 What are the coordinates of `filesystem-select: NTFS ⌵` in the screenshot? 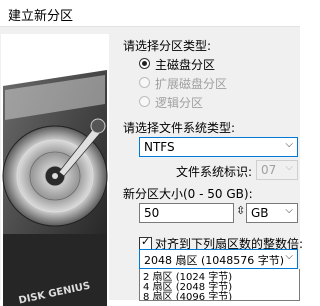 It's located at (218, 147).